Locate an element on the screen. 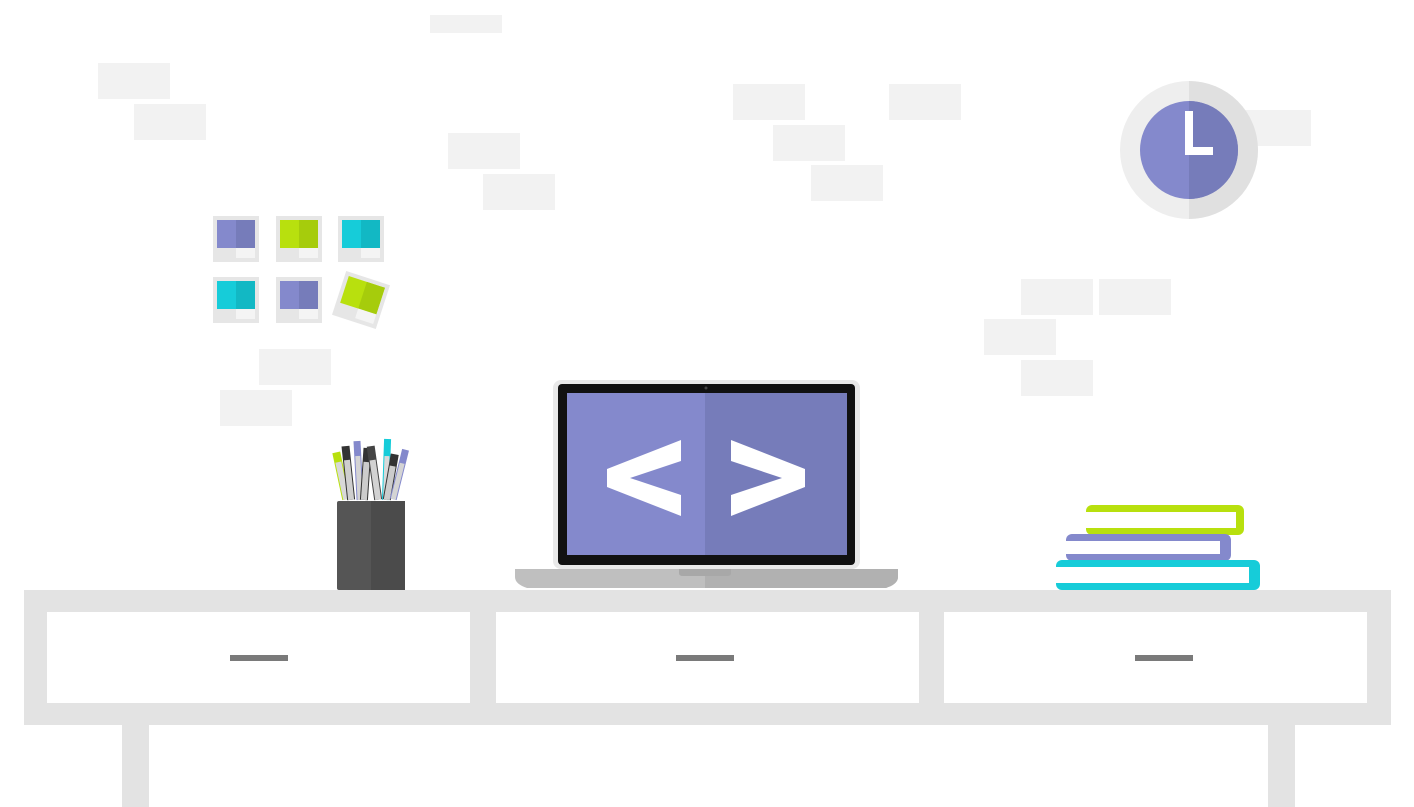 The image size is (1414, 807). desk-leg-right is located at coordinates (1281, 765).